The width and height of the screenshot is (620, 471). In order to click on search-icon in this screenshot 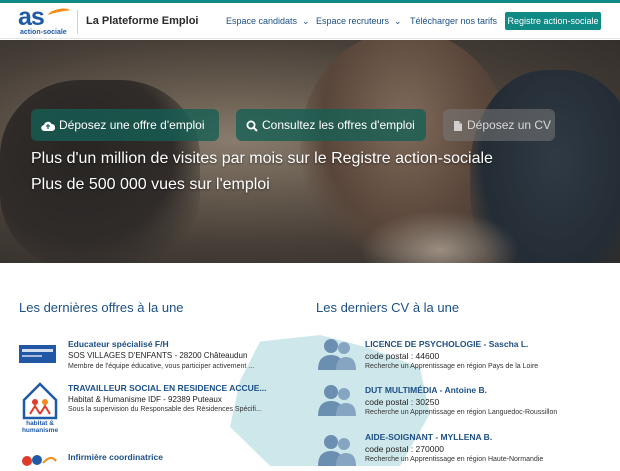, I will do `click(252, 126)`.